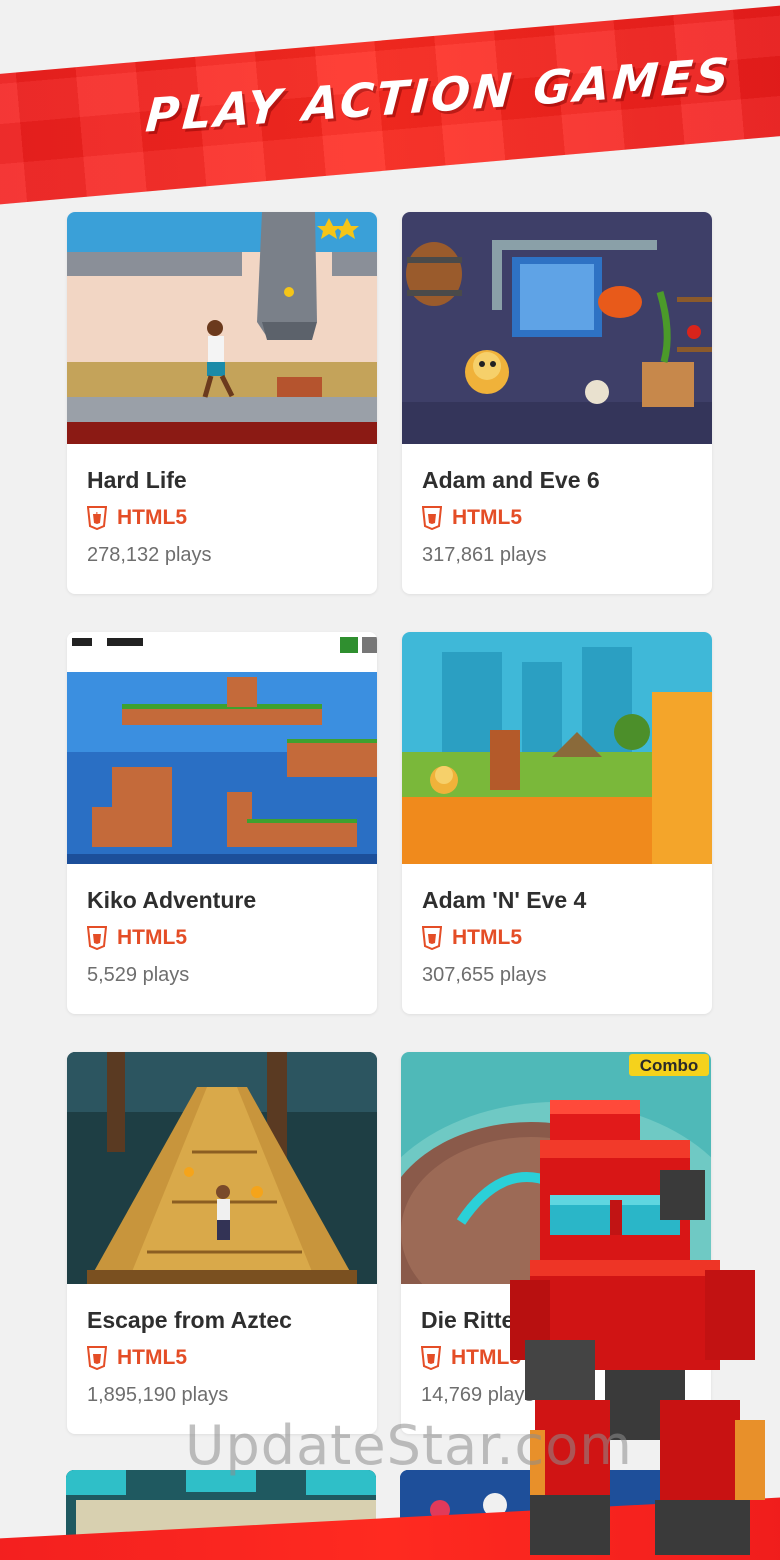  I want to click on game-card-escape-from-aztec: Escape from Aztec HTML5 1,895,190 plays, so click(222, 1243).